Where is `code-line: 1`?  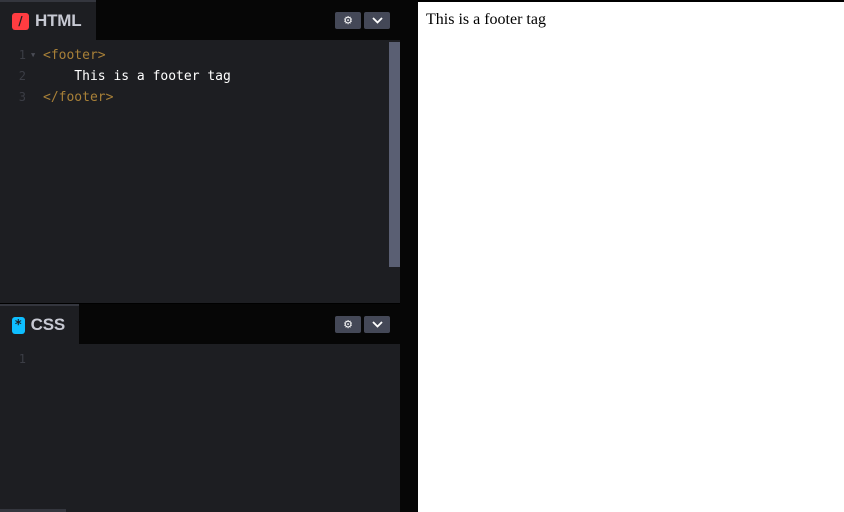 code-line: 1 is located at coordinates (194, 359).